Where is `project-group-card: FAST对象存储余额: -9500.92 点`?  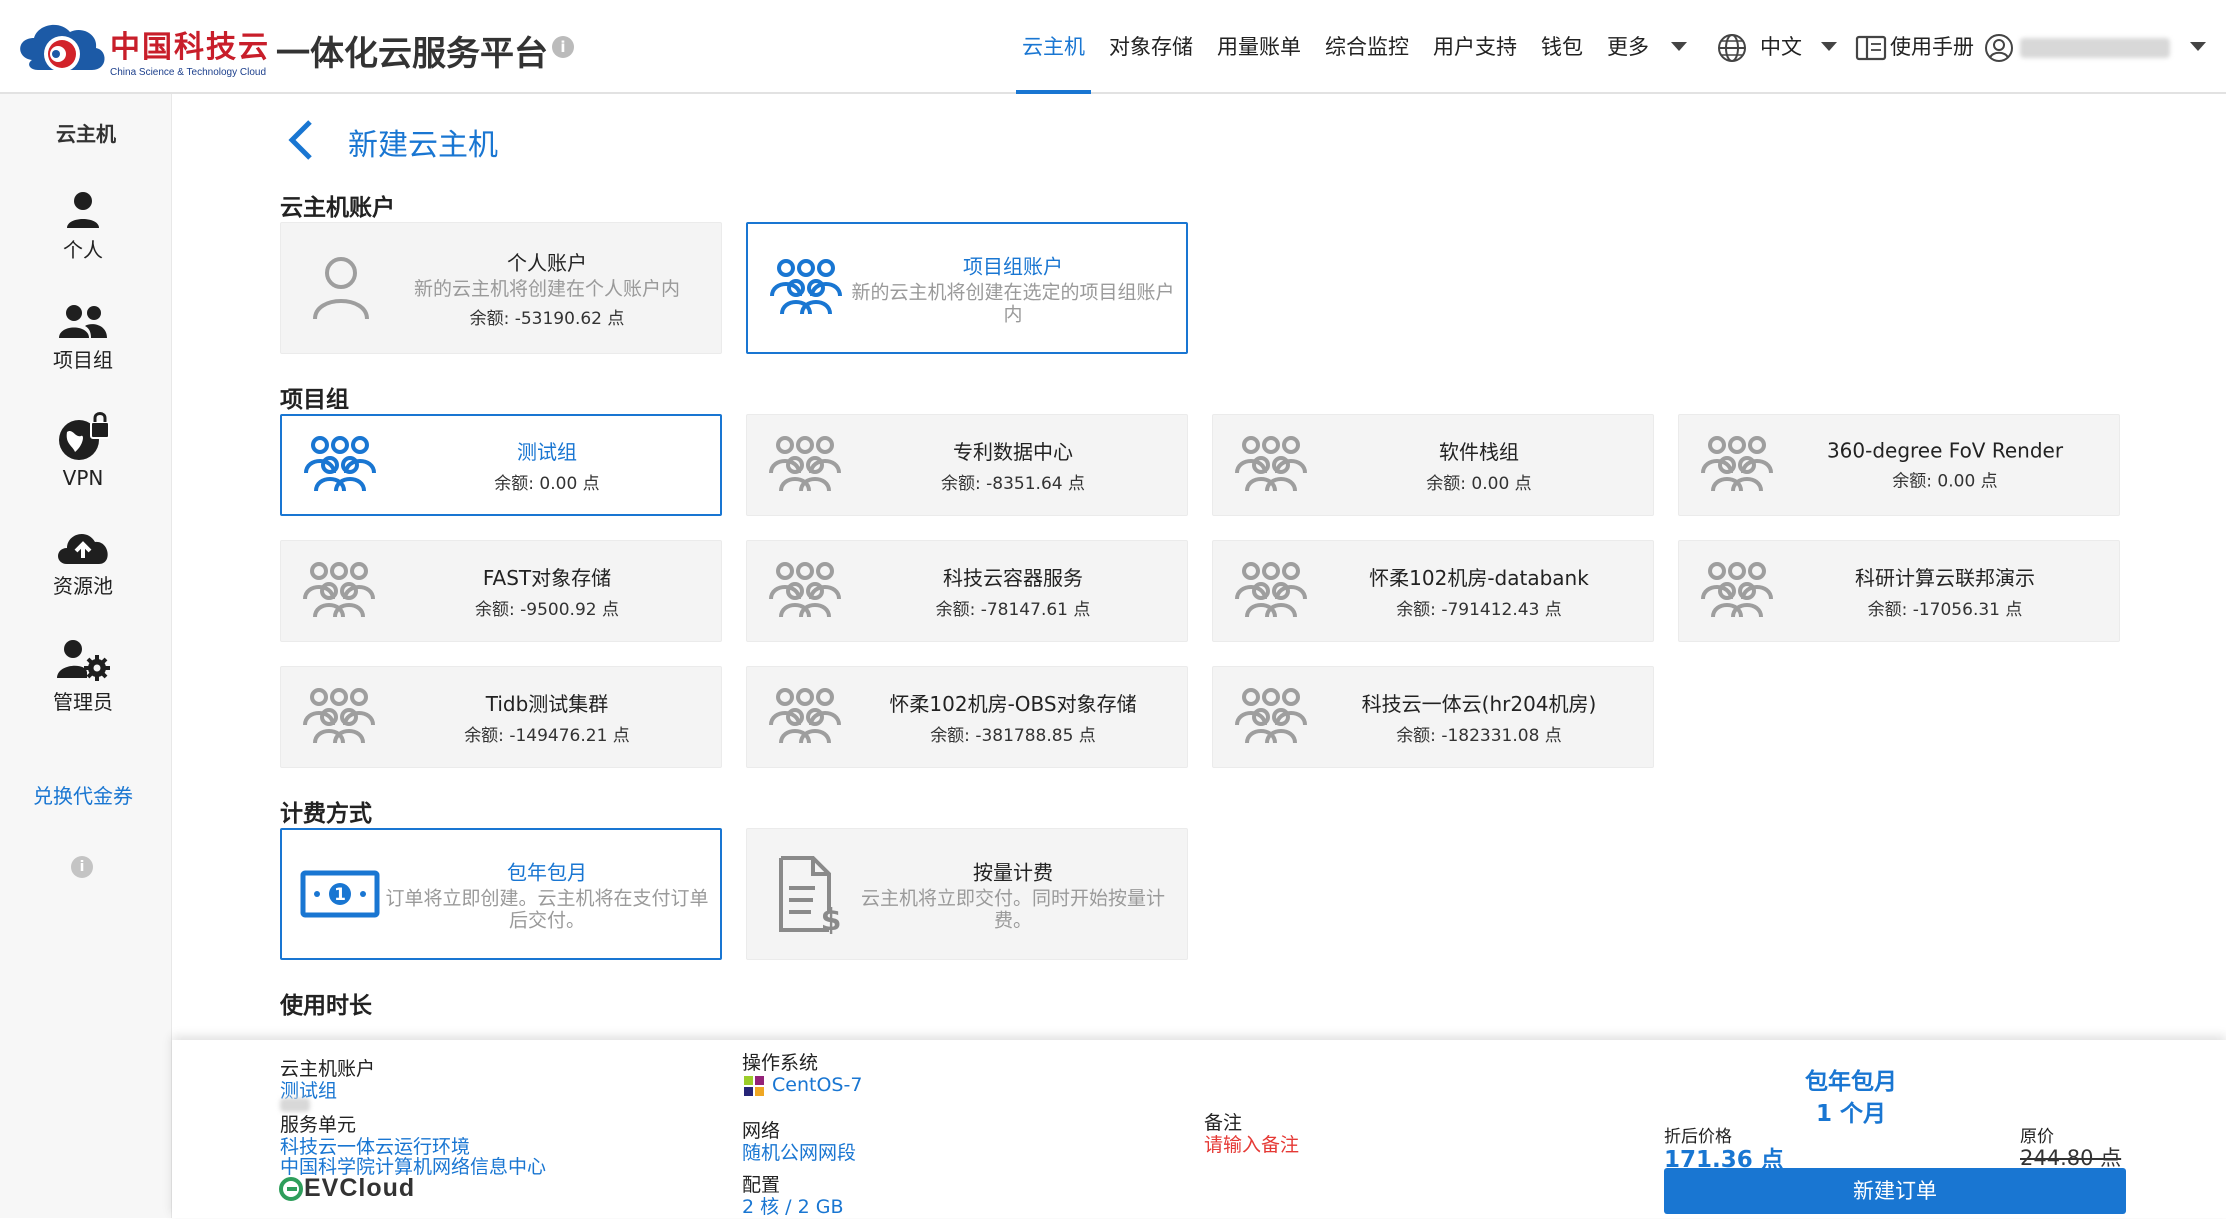
project-group-card: FAST对象存储余额: -9500.92 点 is located at coordinates (501, 591).